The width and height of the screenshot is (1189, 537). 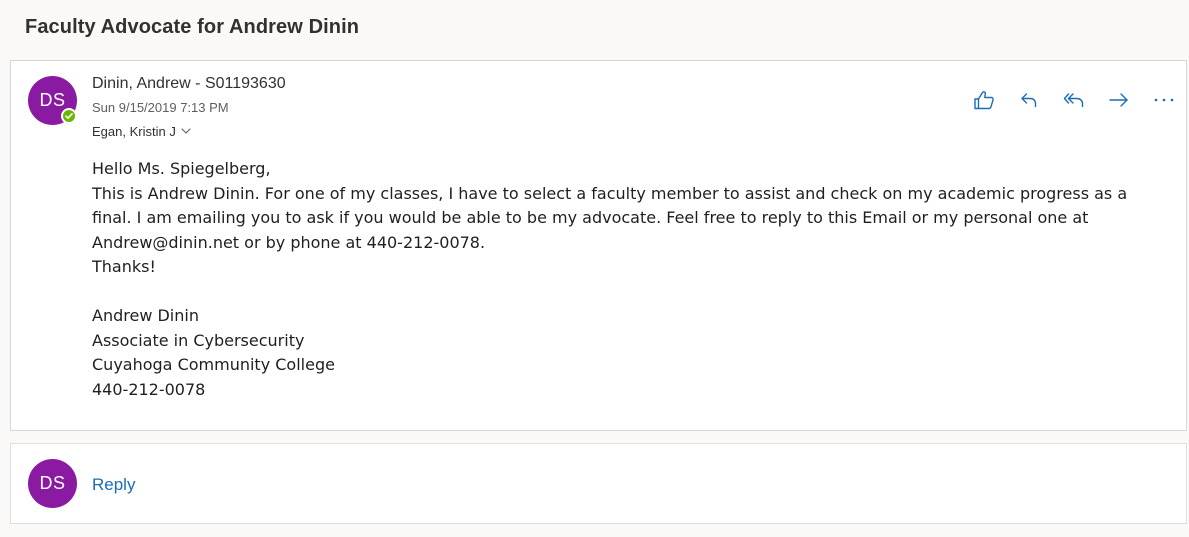 I want to click on presence-available-icon, so click(x=69, y=116).